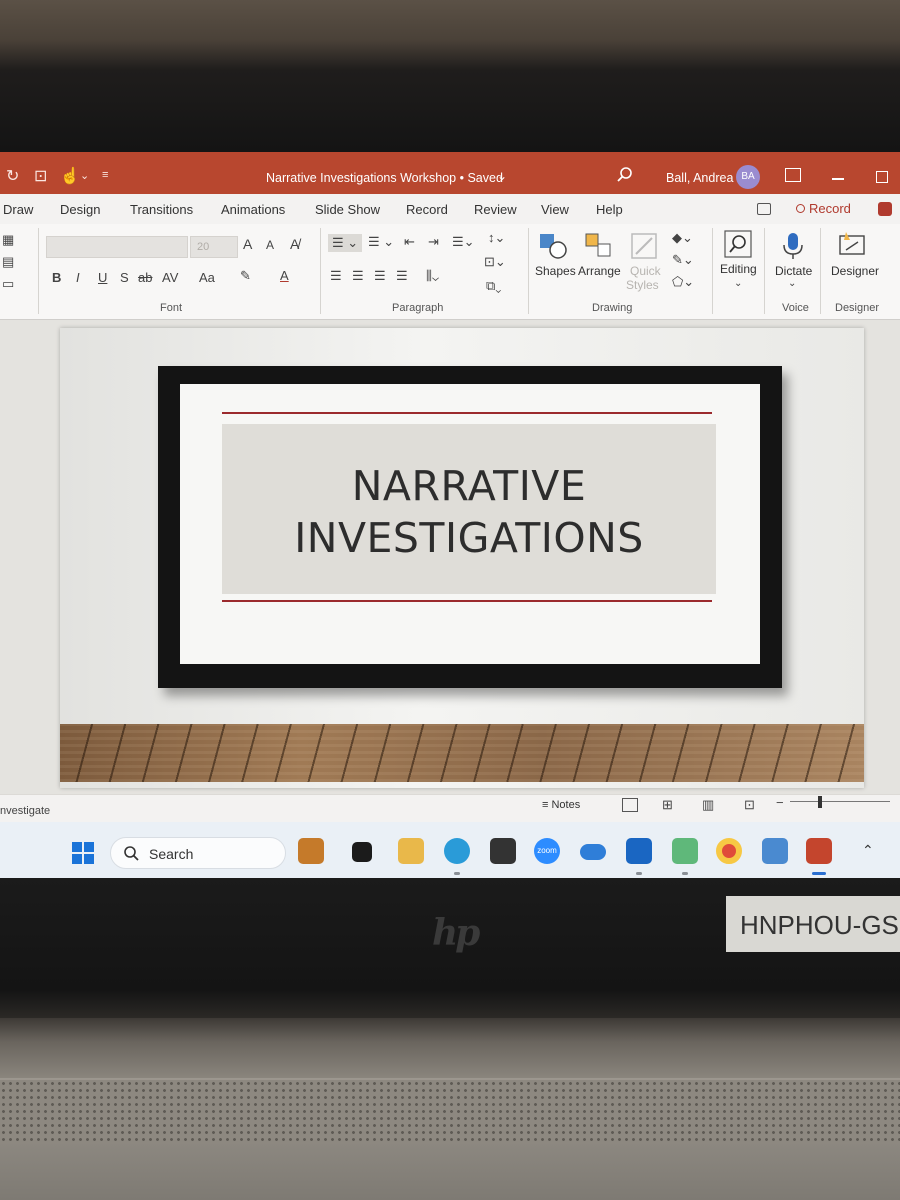  Describe the element at coordinates (409, 242) in the screenshot. I see `decrease-indent-icon: ⇤` at that location.